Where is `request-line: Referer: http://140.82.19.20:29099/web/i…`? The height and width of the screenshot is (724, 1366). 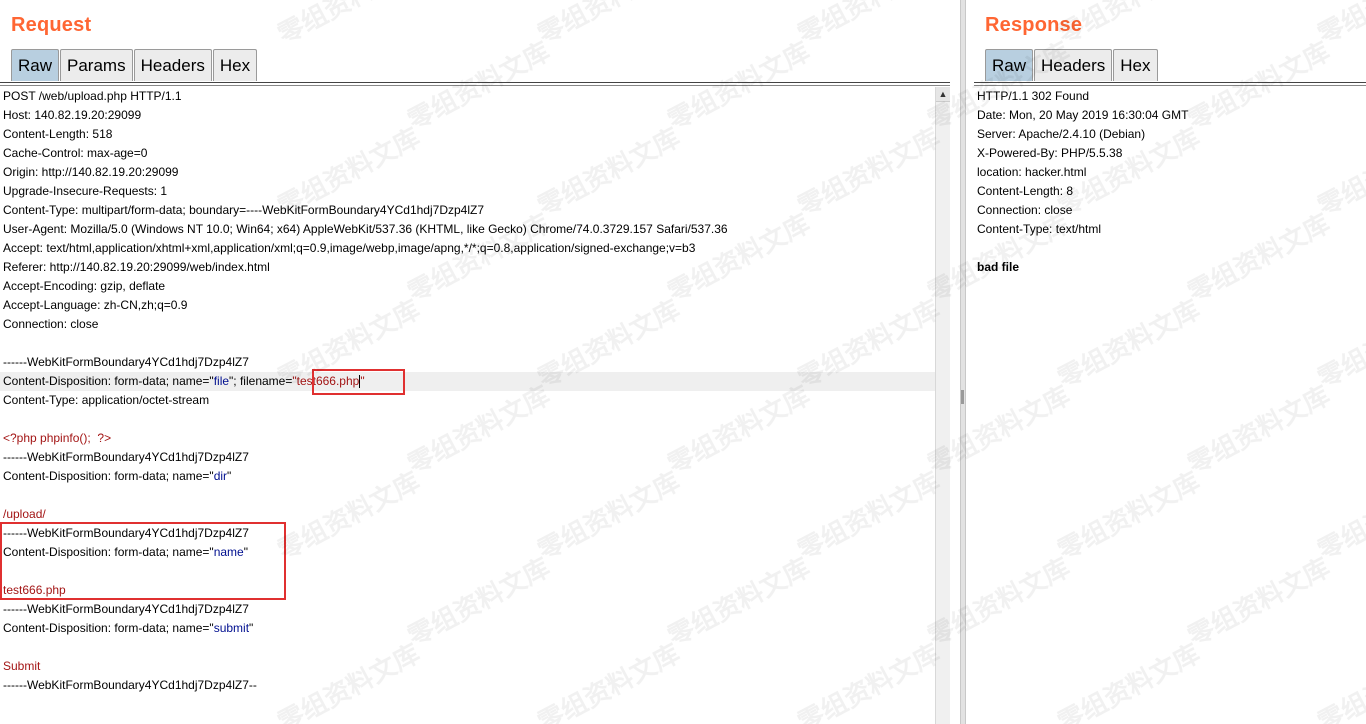
request-line: Referer: http://140.82.19.20:29099/web/i… is located at coordinates (136, 267).